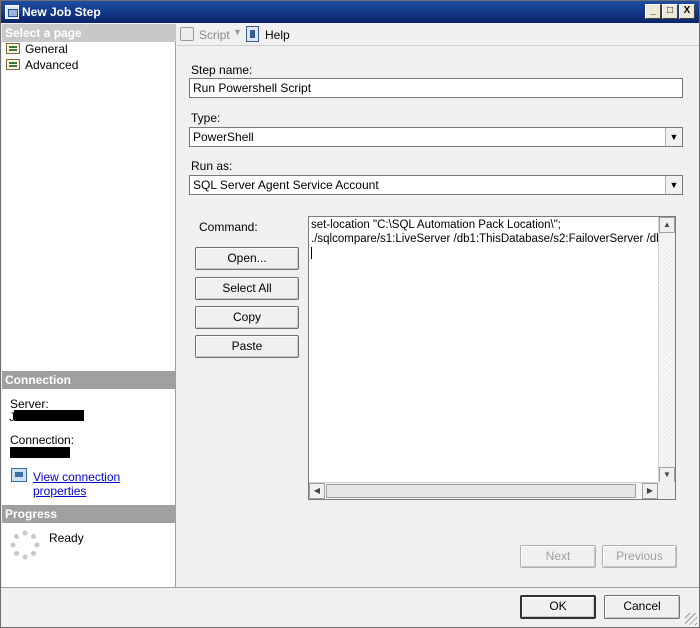 The image size is (700, 628). What do you see at coordinates (52, 65) in the screenshot?
I see `page-item-label: Advanced` at bounding box center [52, 65].